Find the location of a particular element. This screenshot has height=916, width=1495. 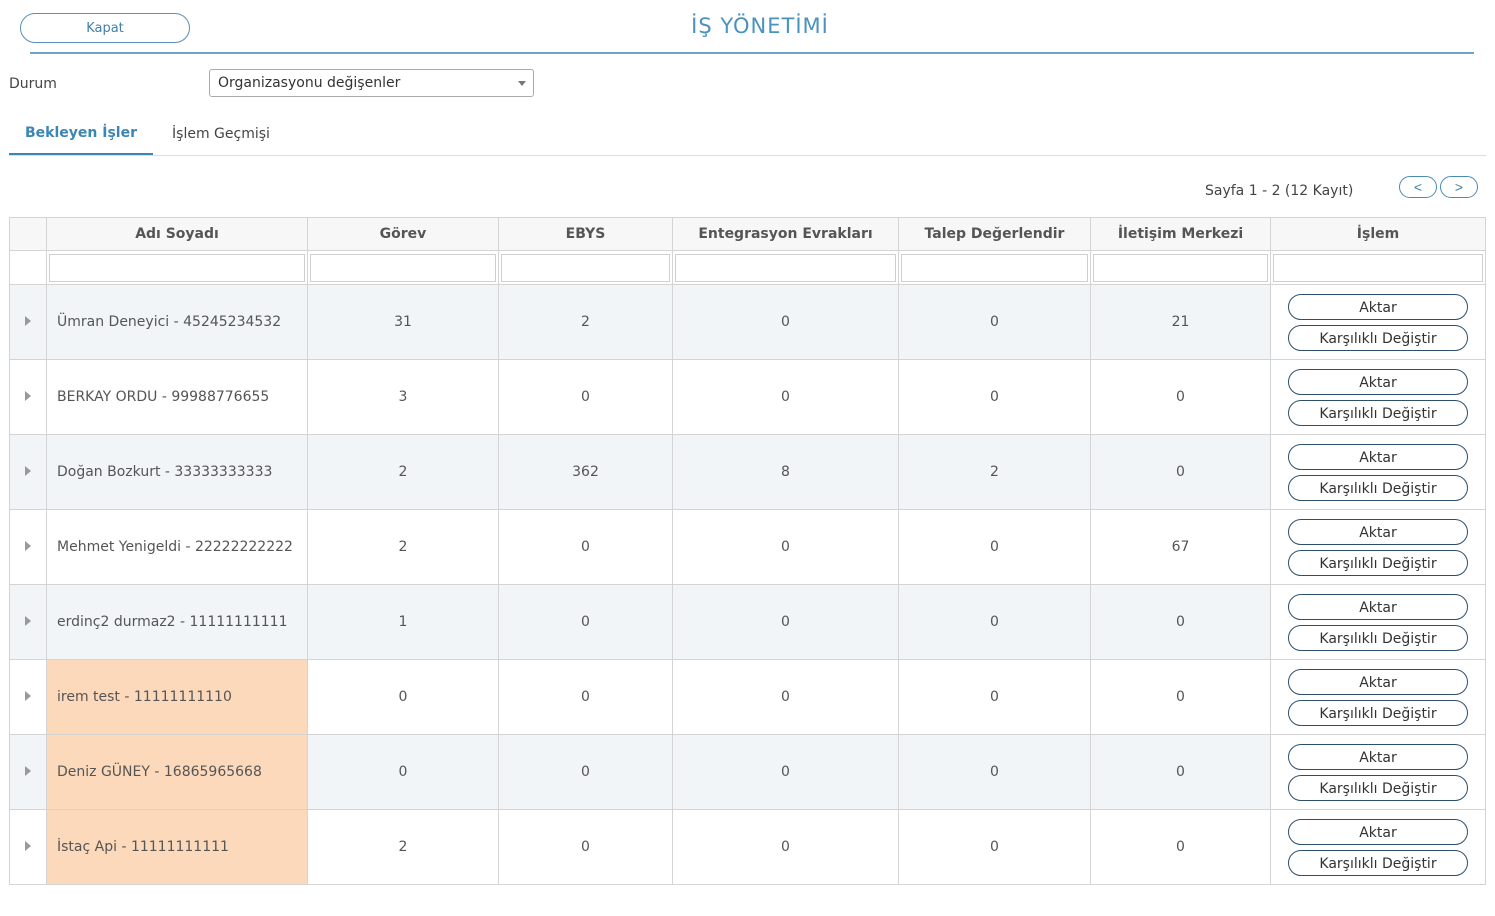

cell-task: 3 is located at coordinates (403, 397).